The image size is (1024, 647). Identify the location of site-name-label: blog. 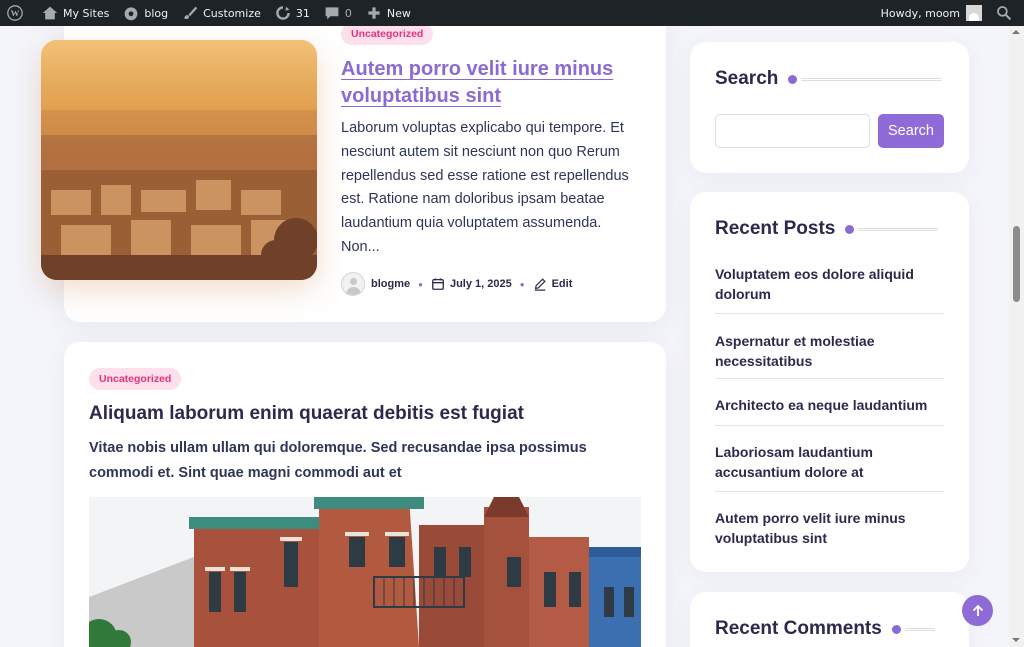
(156, 13).